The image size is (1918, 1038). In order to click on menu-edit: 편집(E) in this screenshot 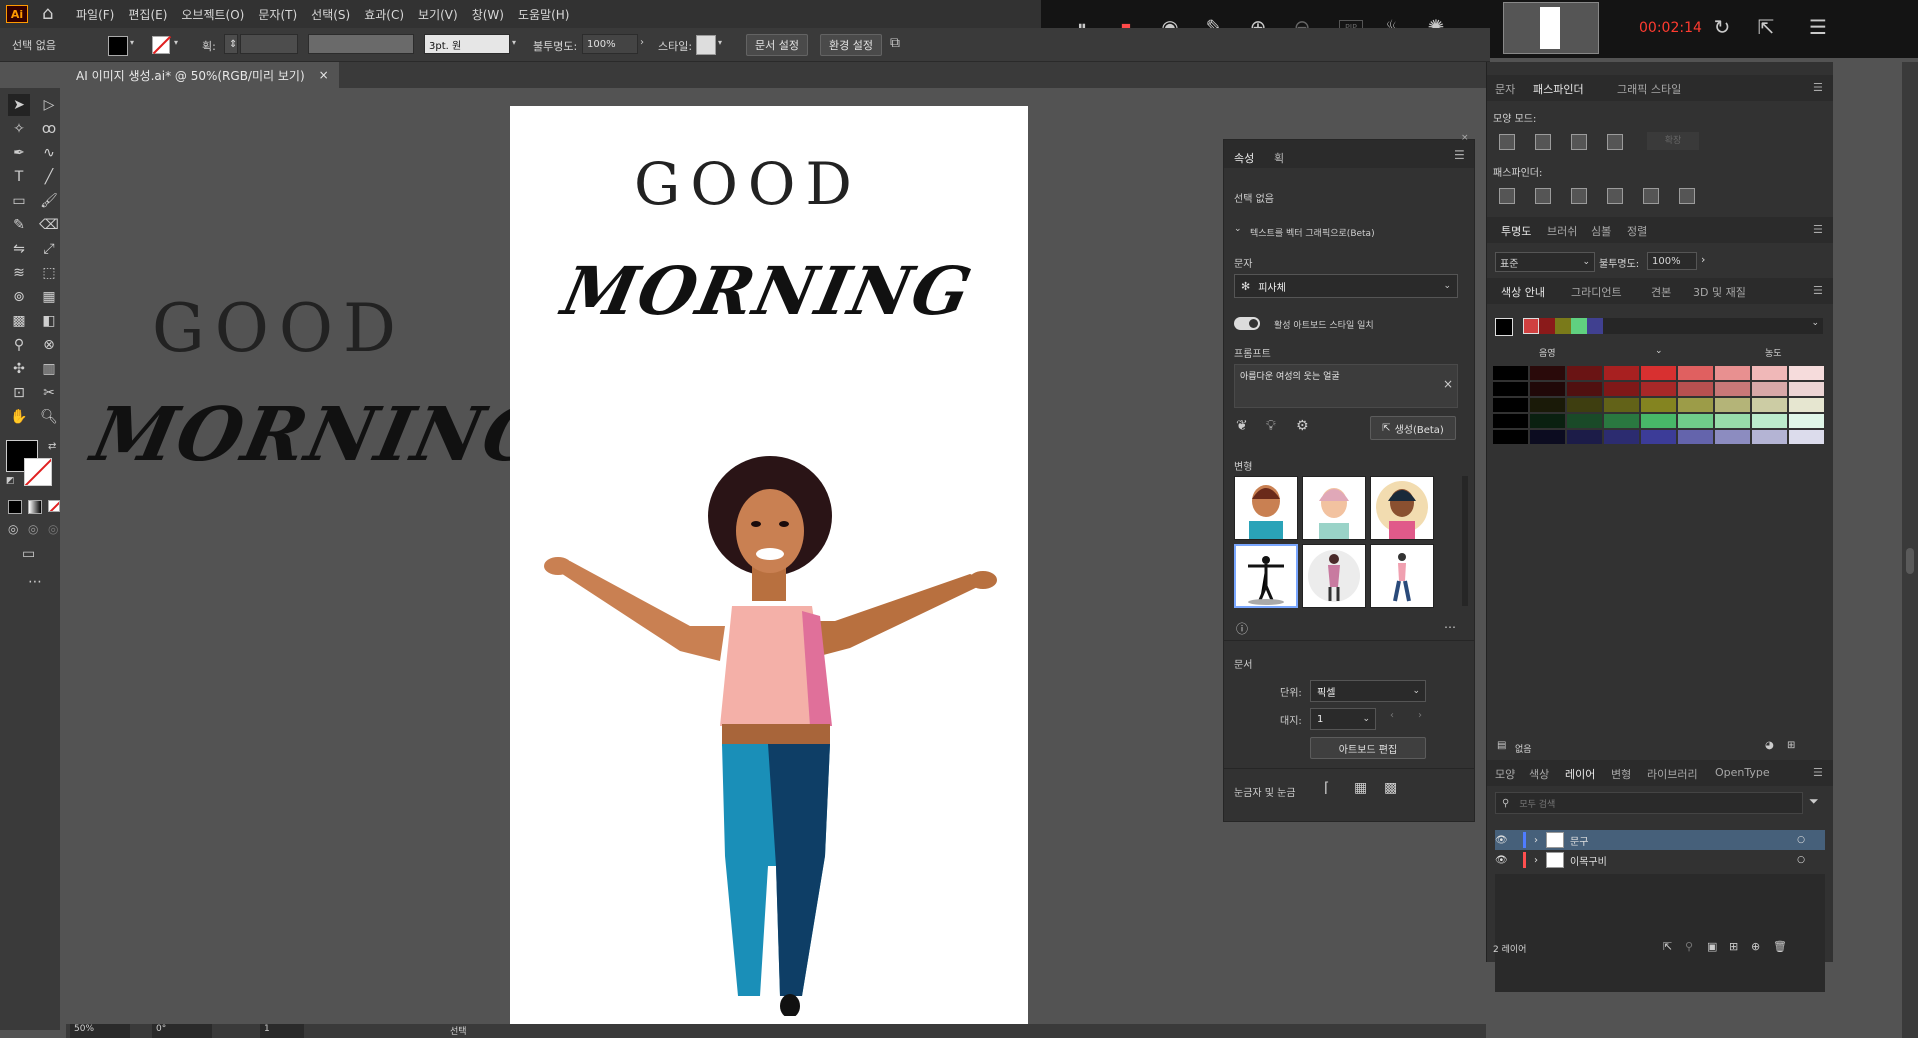, I will do `click(147, 14)`.